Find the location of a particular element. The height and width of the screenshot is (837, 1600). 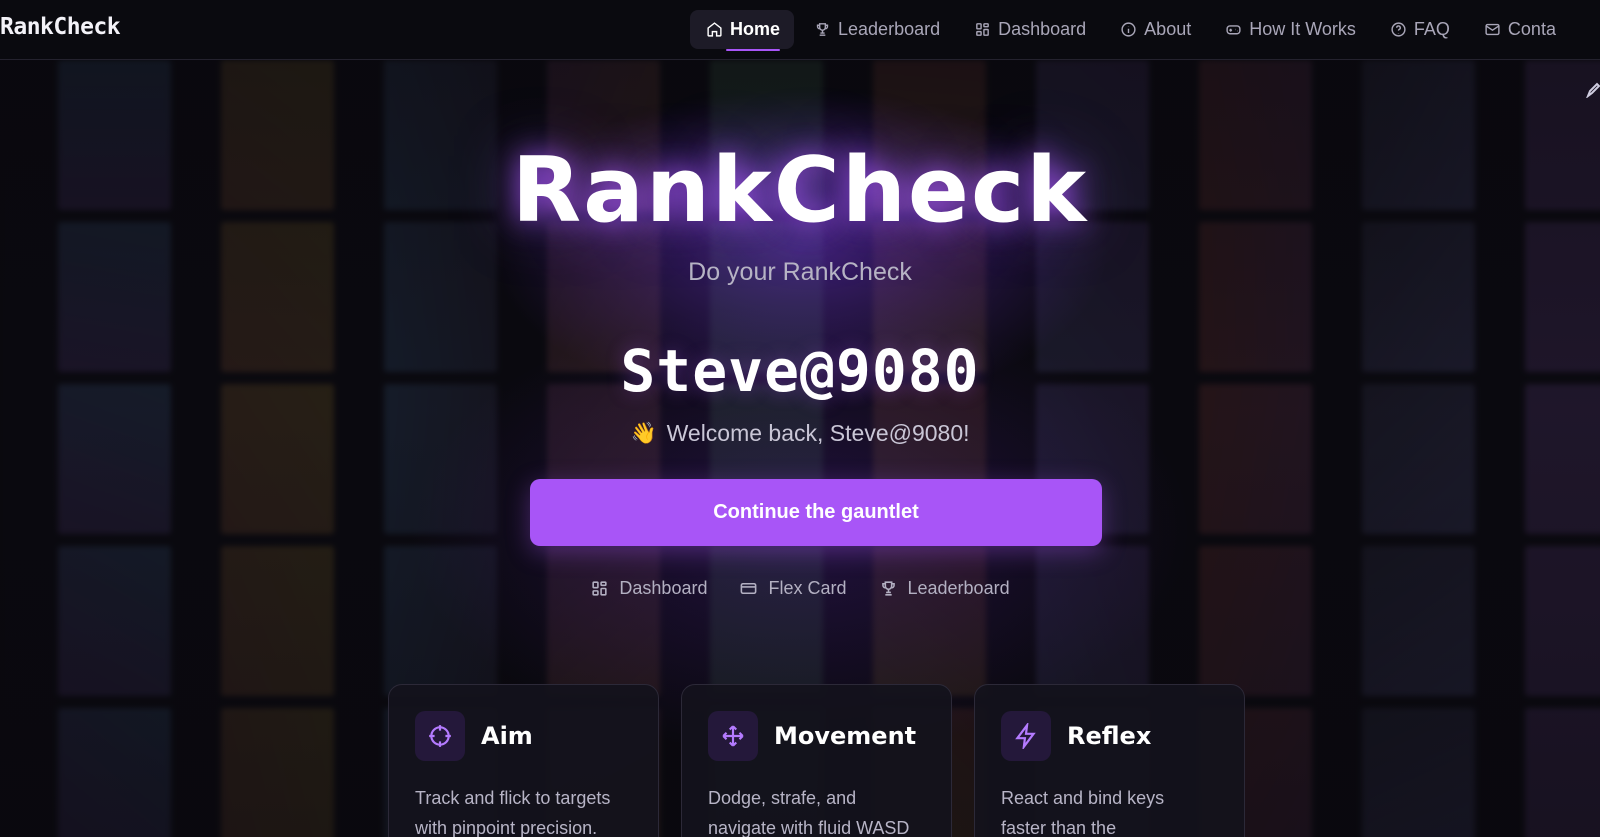

move-icon is located at coordinates (733, 736).